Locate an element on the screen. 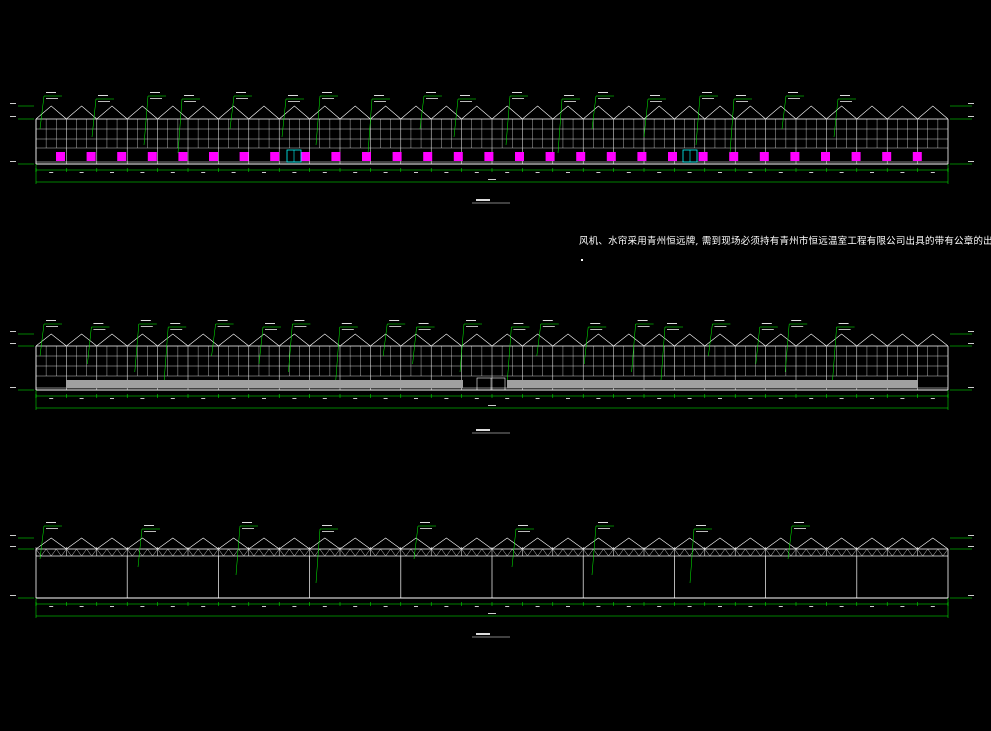 This screenshot has height=731, width=991. overall-dimension-text is located at coordinates (492, 405).